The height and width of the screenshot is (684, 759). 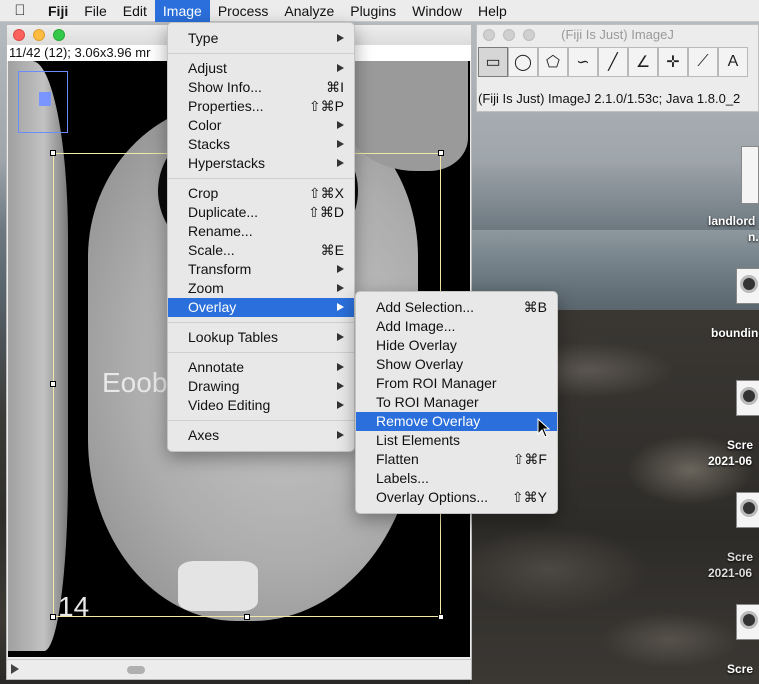 I want to click on menu-item-drawing: Drawing, so click(x=261, y=386).